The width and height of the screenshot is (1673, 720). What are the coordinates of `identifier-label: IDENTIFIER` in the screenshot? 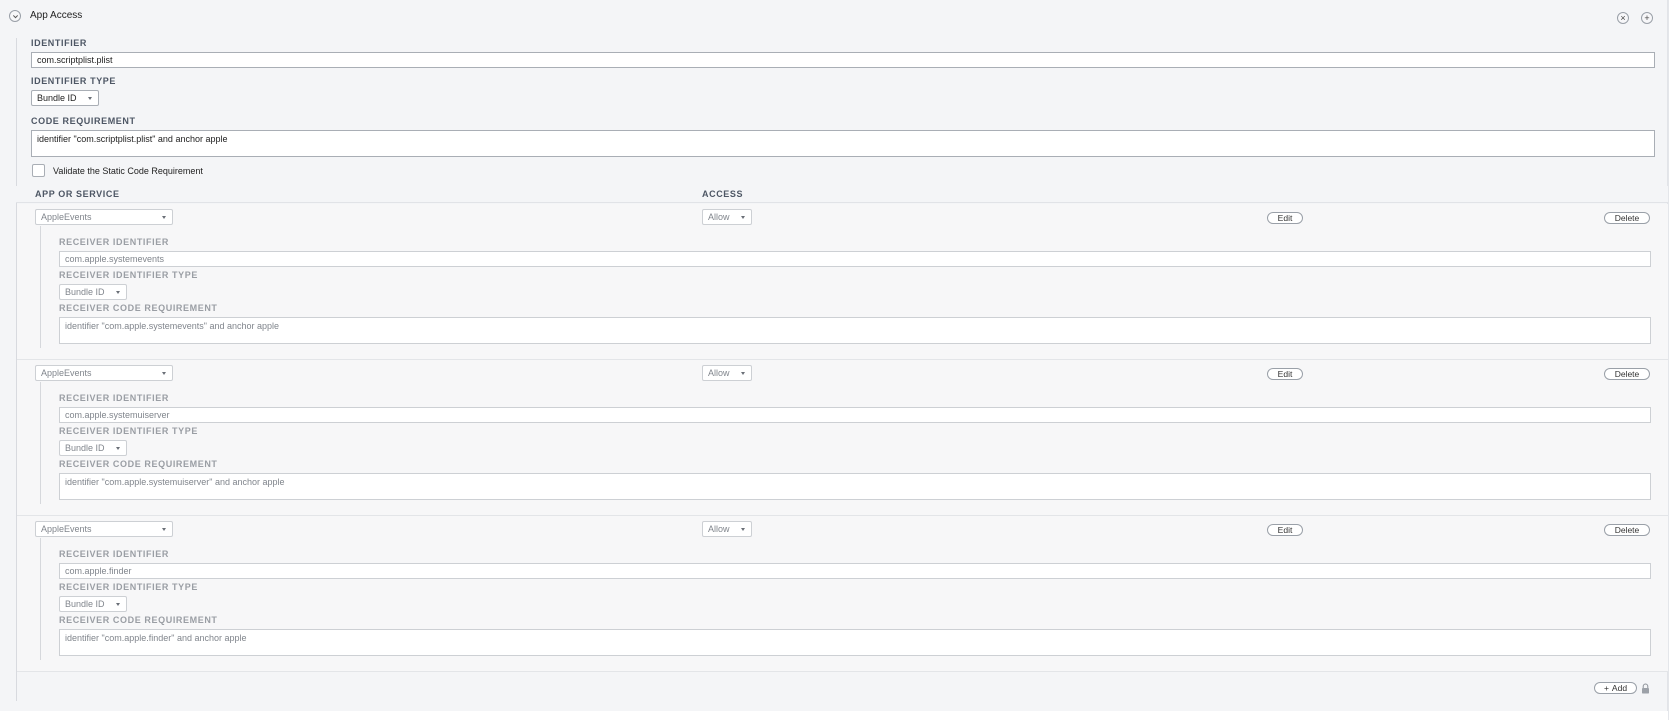 It's located at (59, 43).